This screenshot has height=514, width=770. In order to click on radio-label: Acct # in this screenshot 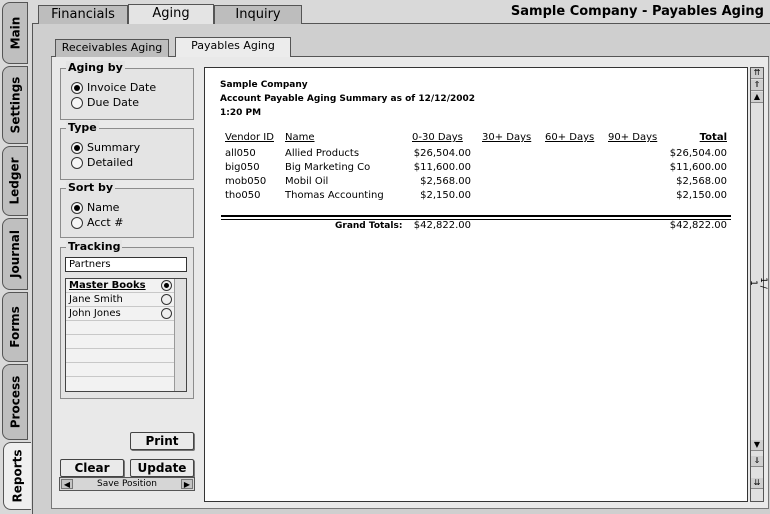, I will do `click(105, 222)`.